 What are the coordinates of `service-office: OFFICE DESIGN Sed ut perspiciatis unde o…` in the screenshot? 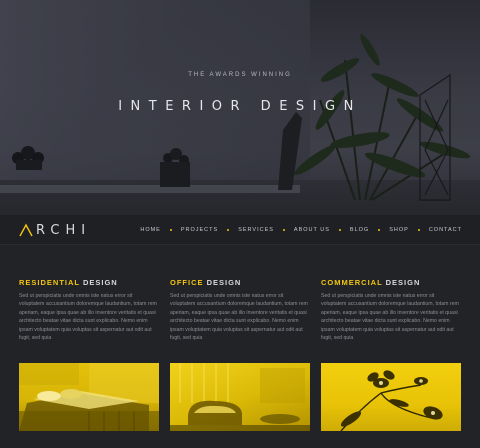 It's located at (240, 354).